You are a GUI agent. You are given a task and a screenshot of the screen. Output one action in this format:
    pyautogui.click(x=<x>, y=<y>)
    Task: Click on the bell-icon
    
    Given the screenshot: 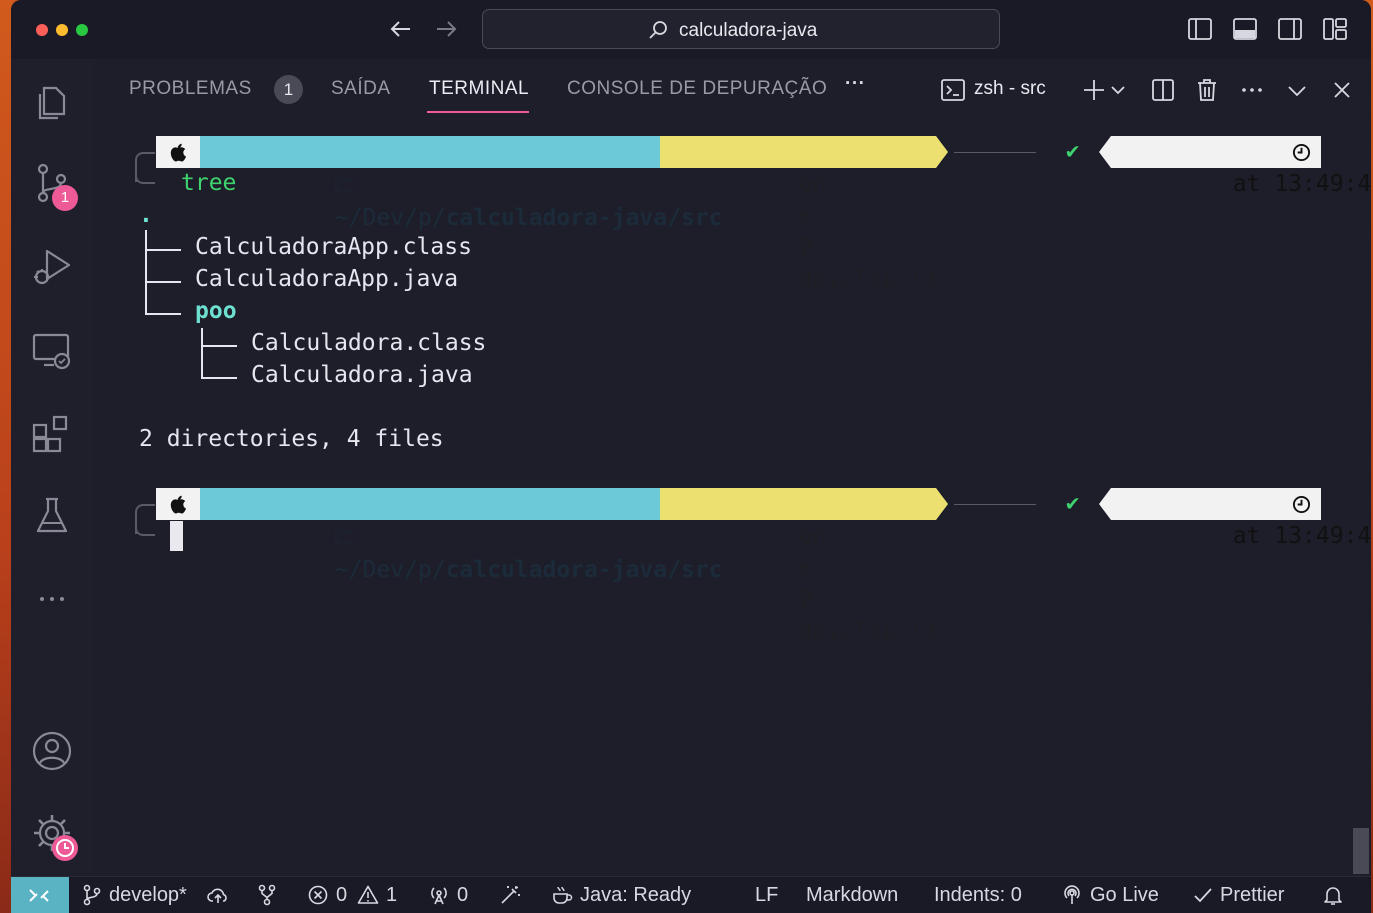 What is the action you would take?
    pyautogui.click(x=1333, y=895)
    